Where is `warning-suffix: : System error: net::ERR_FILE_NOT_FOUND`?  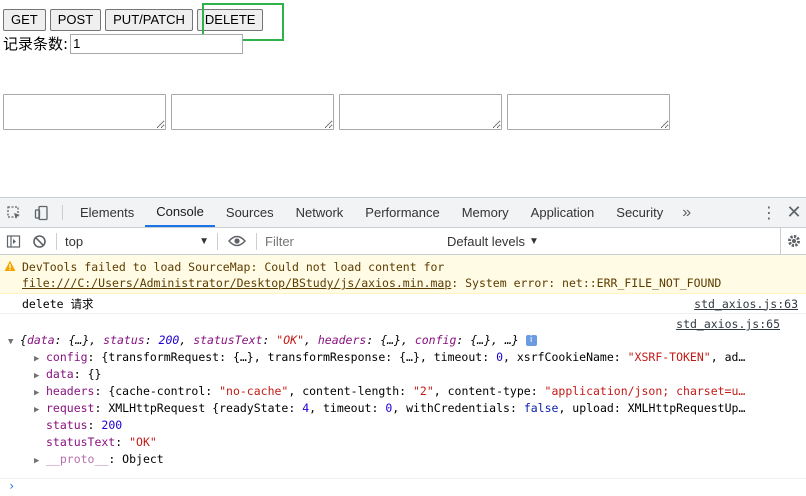 warning-suffix: : System error: net::ERR_FILE_NOT_FOUND is located at coordinates (586, 283).